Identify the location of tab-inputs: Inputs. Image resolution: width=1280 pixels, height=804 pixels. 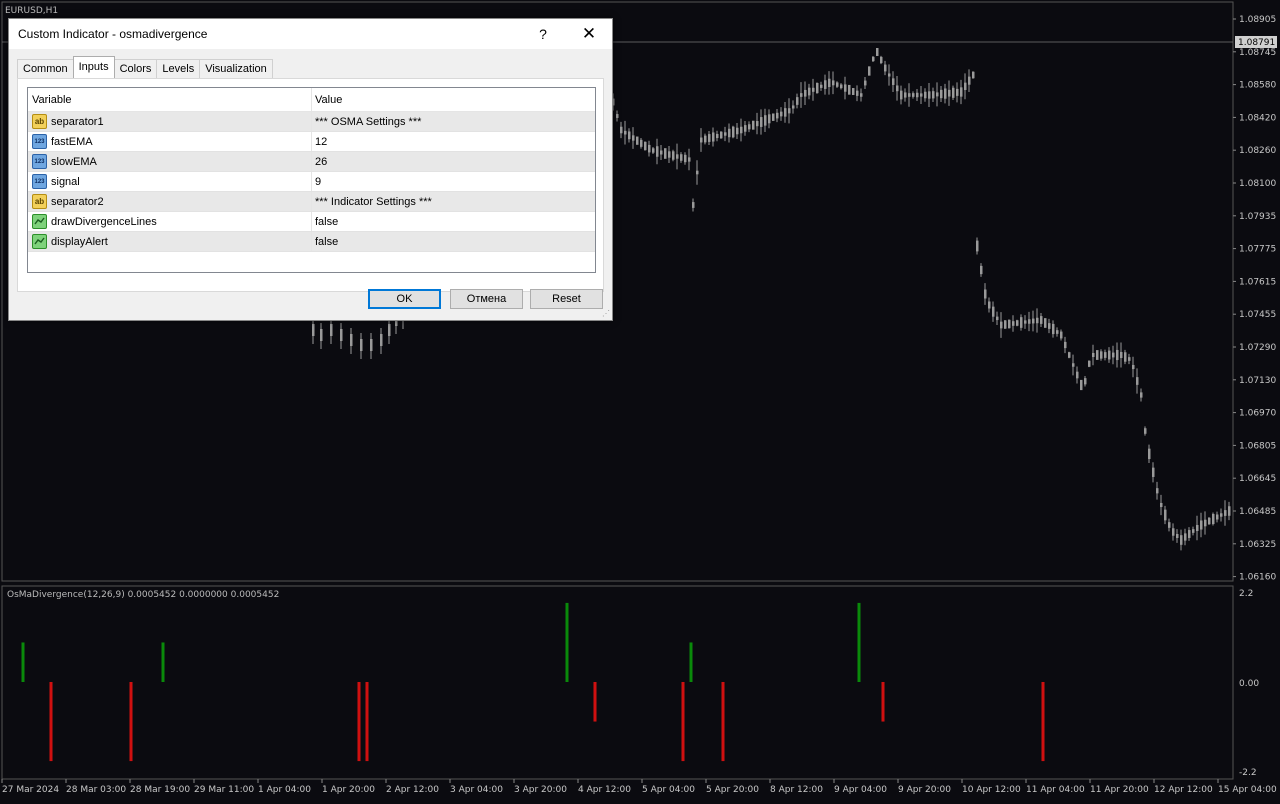
(93, 67).